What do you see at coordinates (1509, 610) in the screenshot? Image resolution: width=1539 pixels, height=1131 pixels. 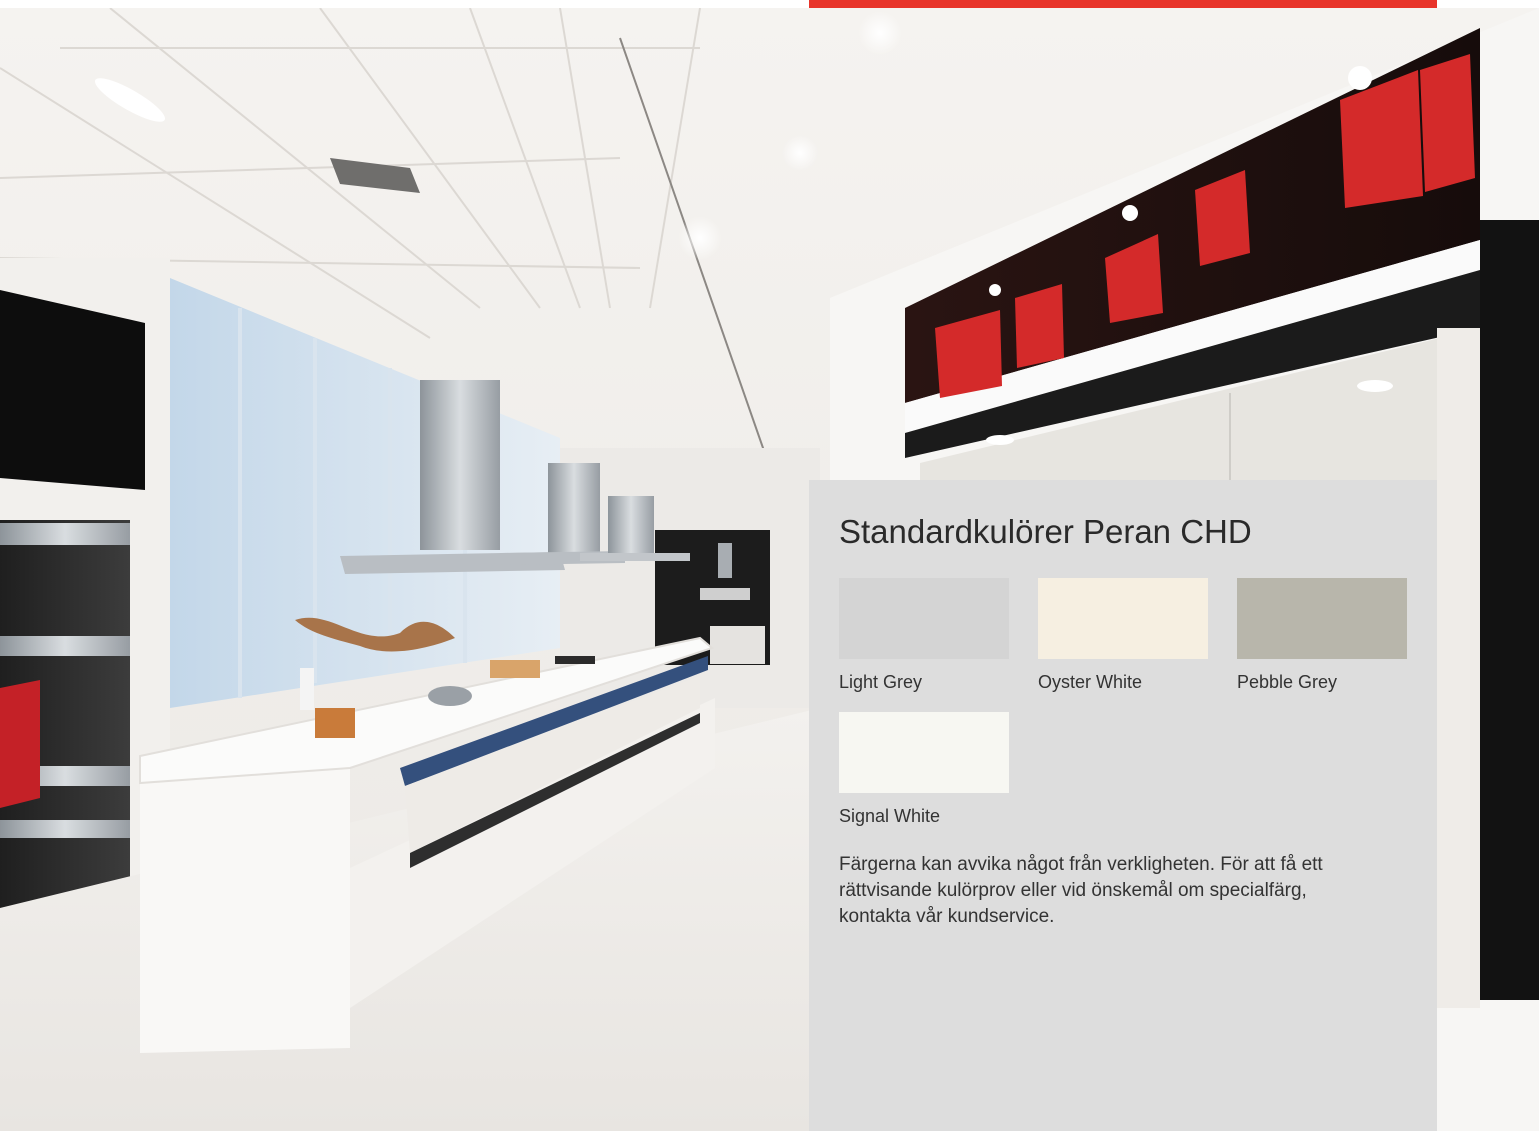 I see `black-column` at bounding box center [1509, 610].